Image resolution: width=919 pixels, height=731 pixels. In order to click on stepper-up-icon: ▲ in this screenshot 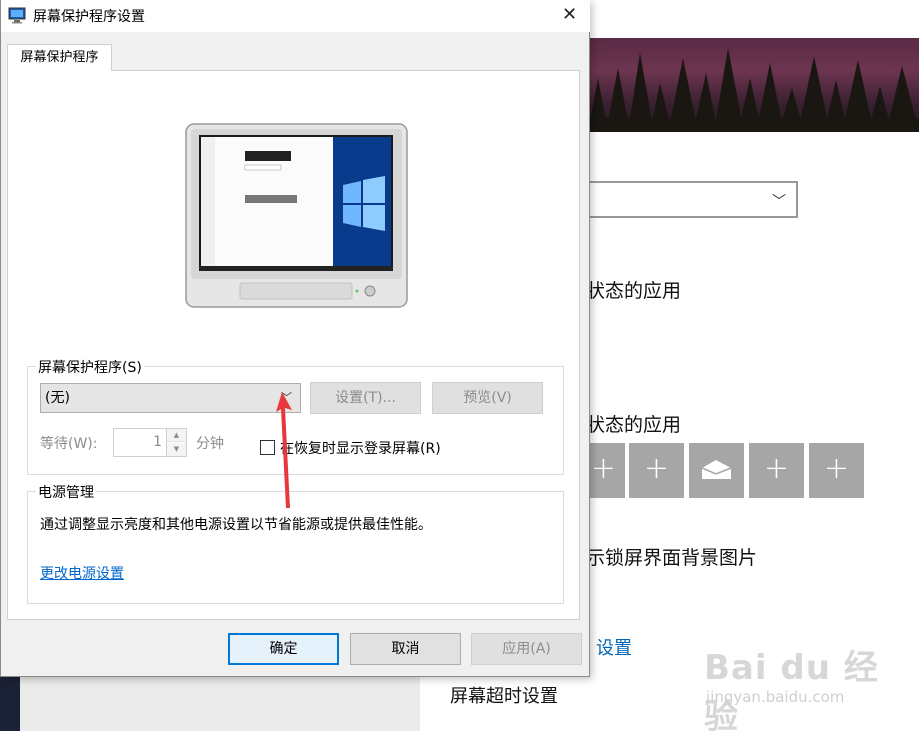, I will do `click(176, 435)`.